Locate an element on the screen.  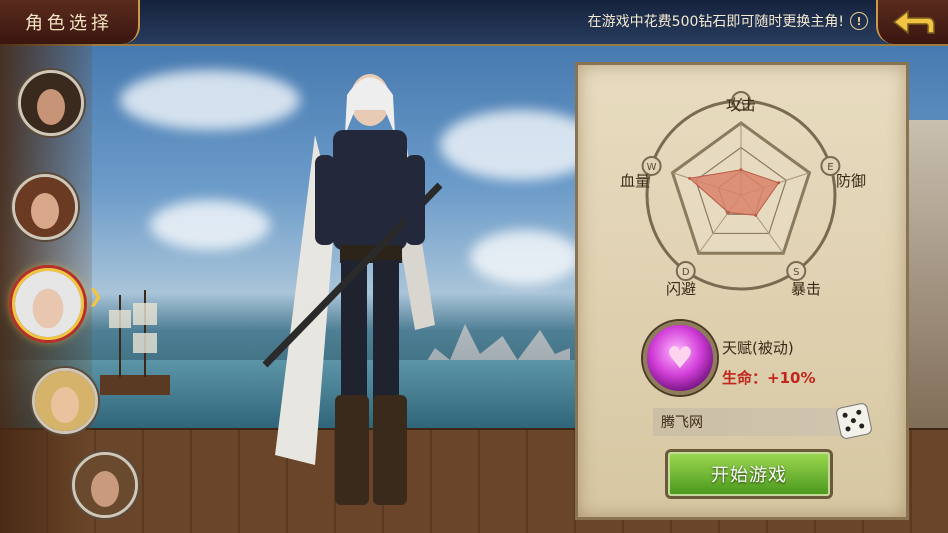
sailing-ship is located at coordinates (135, 342).